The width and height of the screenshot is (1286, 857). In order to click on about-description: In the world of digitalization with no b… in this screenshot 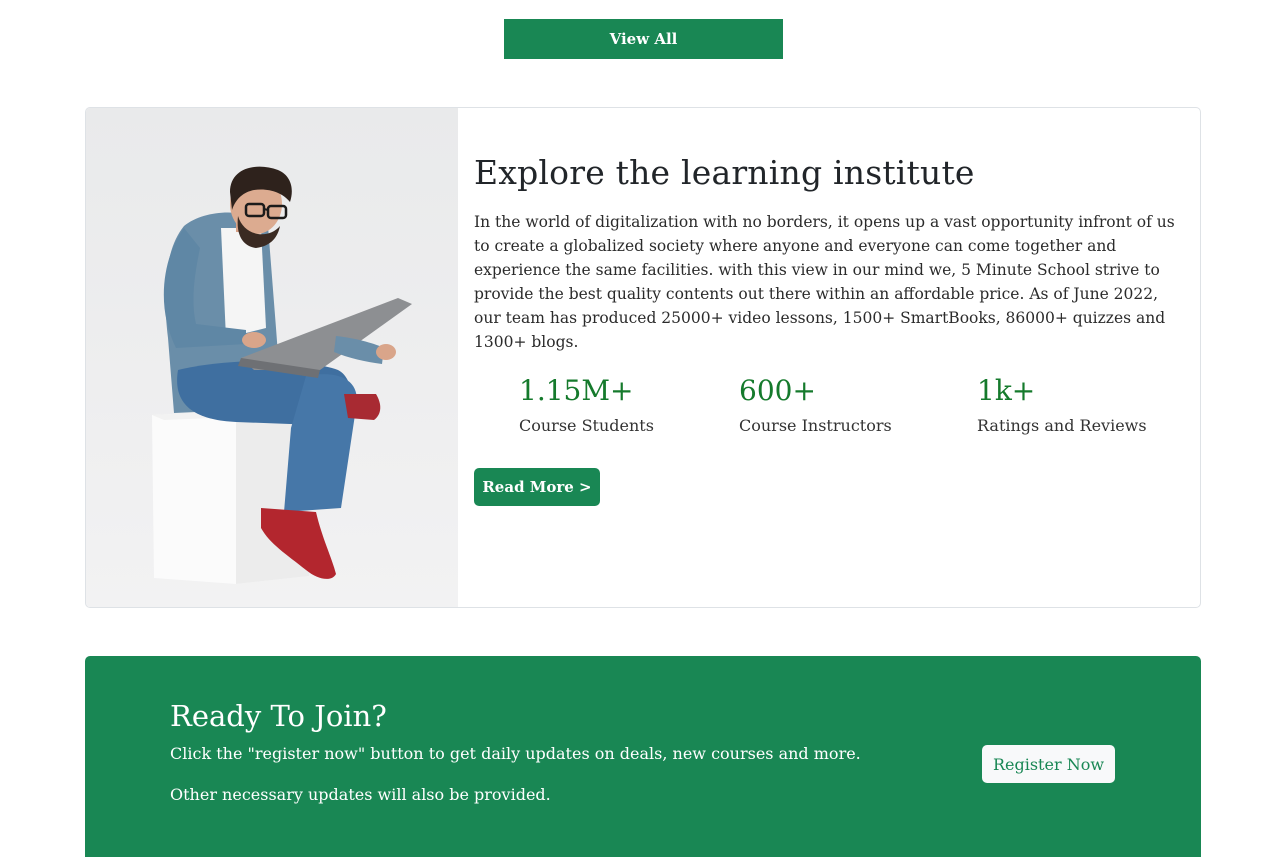, I will do `click(824, 282)`.